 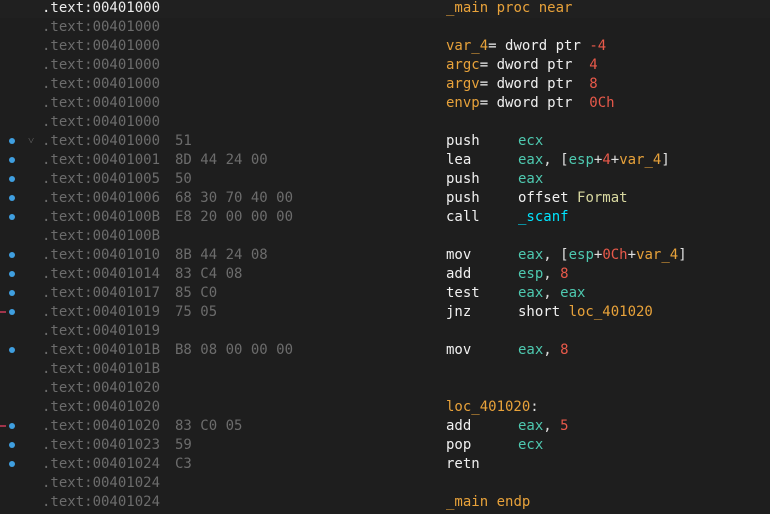 What do you see at coordinates (385, 65) in the screenshot?
I see `listing-row: .text:00401000 argc= dword ptr 4` at bounding box center [385, 65].